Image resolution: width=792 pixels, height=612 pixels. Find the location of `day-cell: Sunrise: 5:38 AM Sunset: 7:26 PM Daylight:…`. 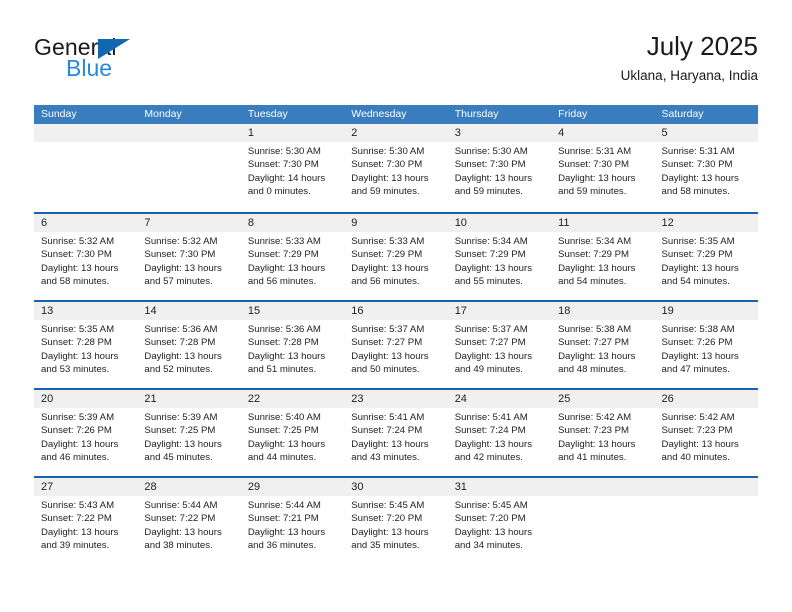

day-cell: Sunrise: 5:38 AM Sunset: 7:26 PM Daylight:… is located at coordinates (706, 354).